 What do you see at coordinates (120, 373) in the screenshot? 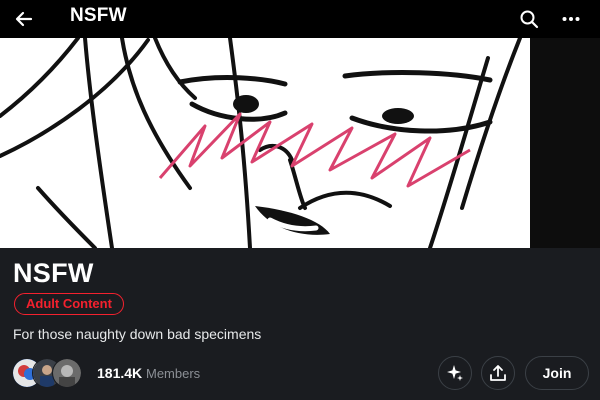
I see `member-count: 181.4K` at bounding box center [120, 373].